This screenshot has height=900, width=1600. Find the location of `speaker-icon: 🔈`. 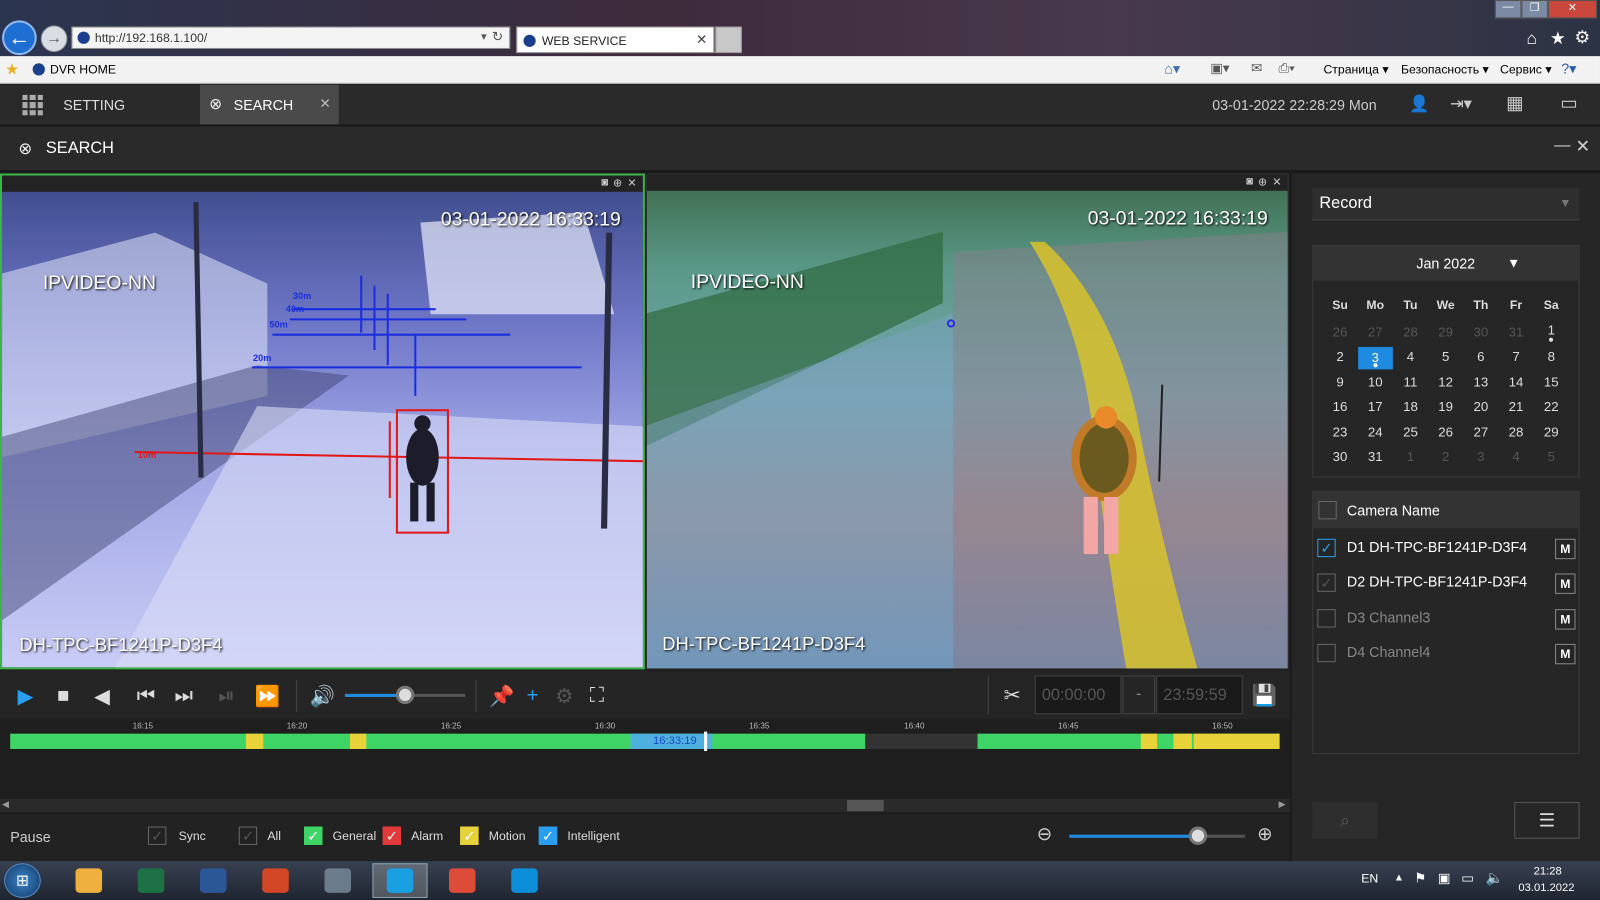

speaker-icon: 🔈 is located at coordinates (1495, 877).